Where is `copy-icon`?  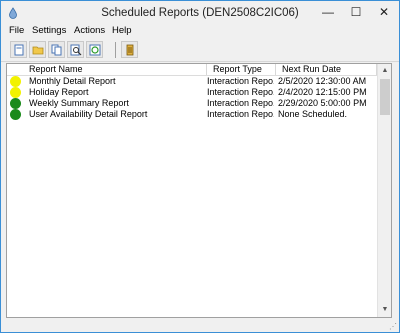 copy-icon is located at coordinates (56, 50).